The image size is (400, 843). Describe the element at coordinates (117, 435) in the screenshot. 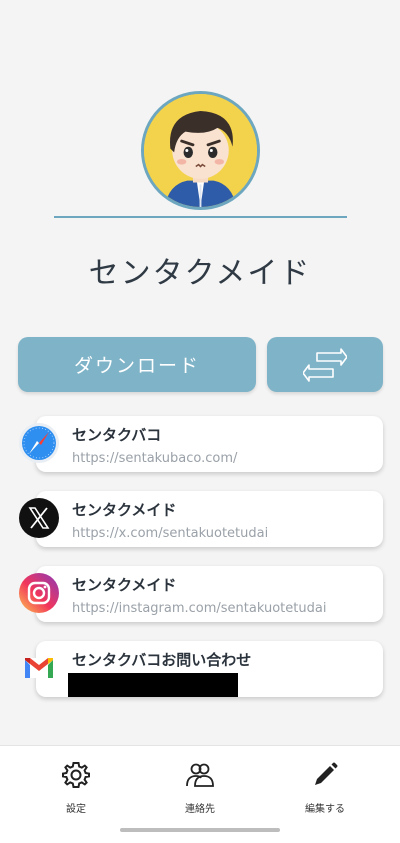

I see `link-title: センタクバコ` at that location.